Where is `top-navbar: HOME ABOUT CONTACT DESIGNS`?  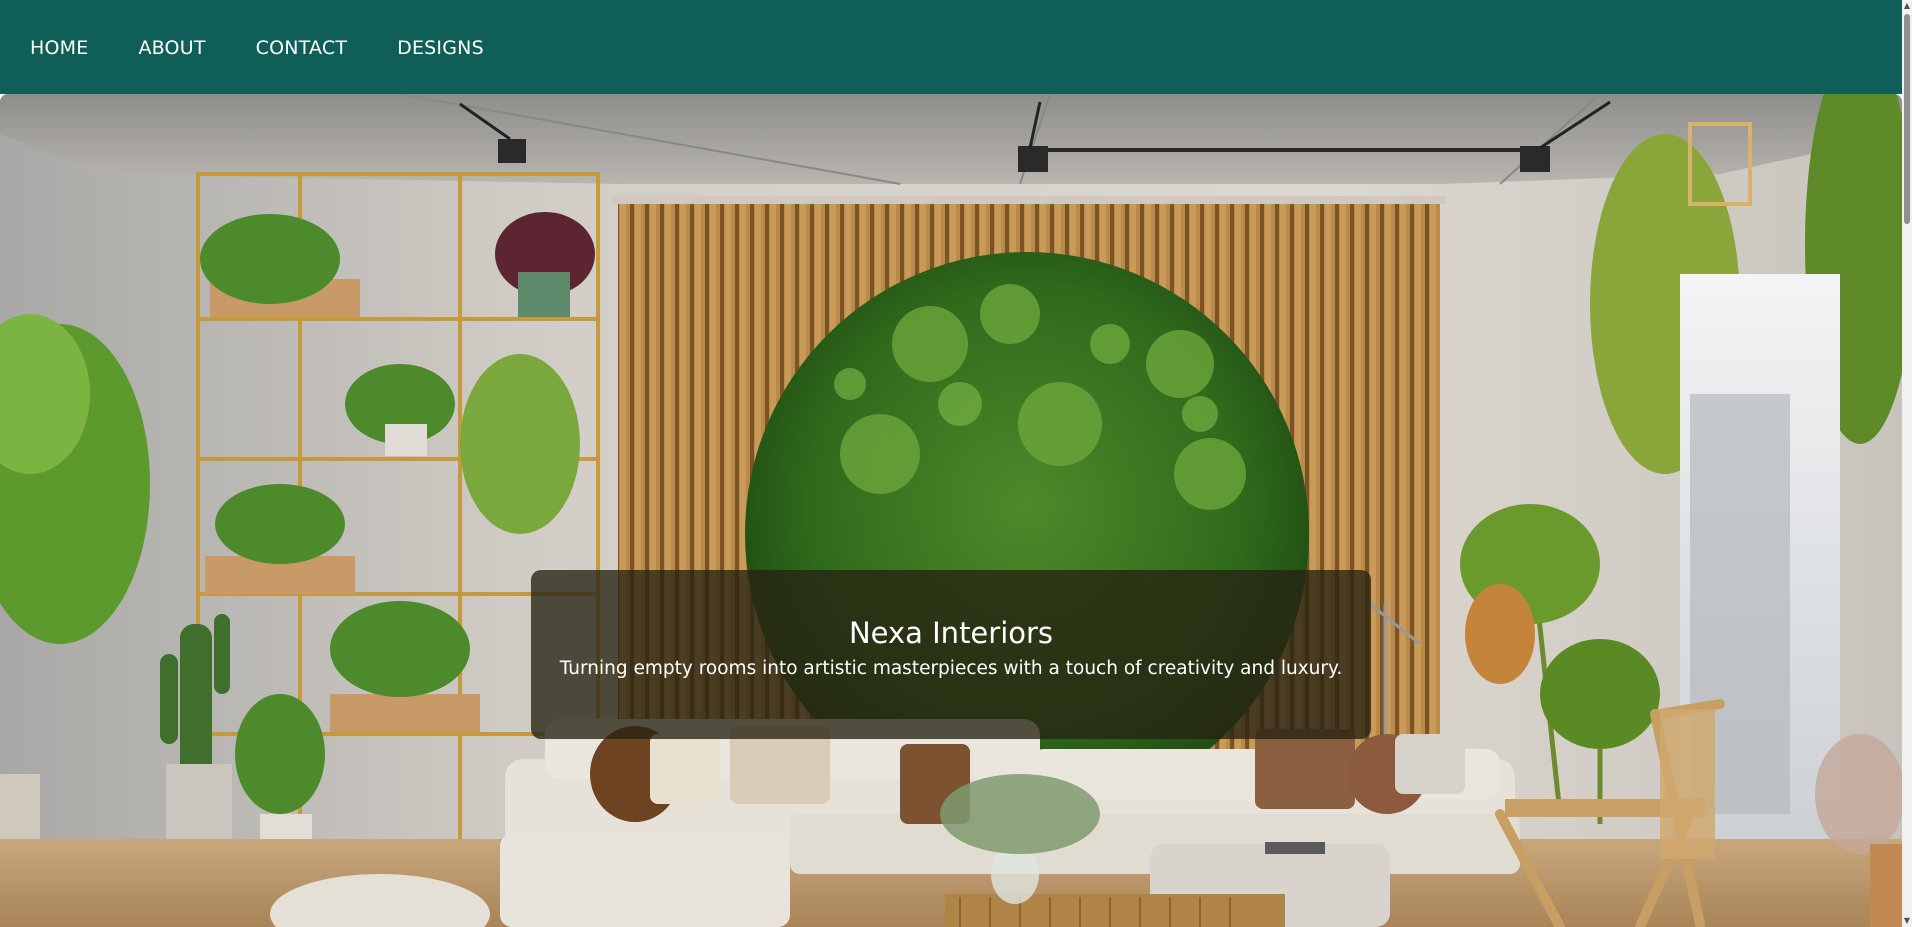
top-navbar: HOME ABOUT CONTACT DESIGNS is located at coordinates (951, 47).